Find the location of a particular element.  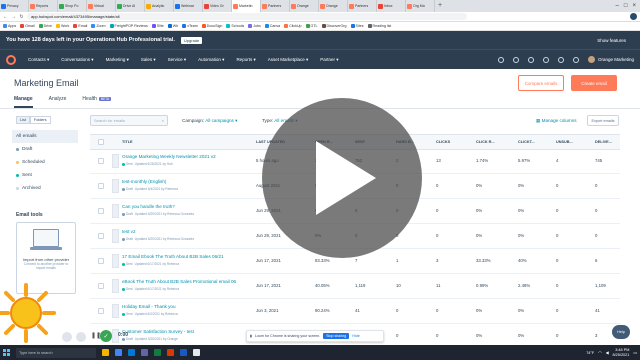

browser-tab: Marketin is located at coordinates (246, 6).